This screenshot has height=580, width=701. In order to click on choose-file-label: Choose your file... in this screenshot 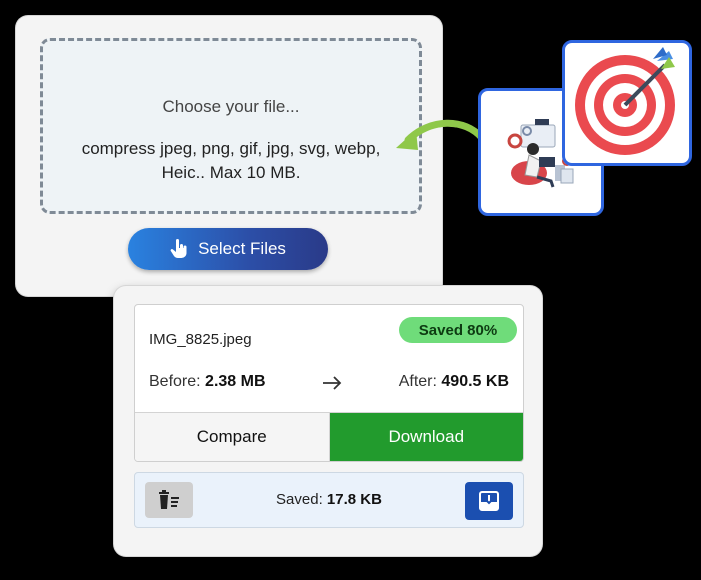, I will do `click(231, 106)`.